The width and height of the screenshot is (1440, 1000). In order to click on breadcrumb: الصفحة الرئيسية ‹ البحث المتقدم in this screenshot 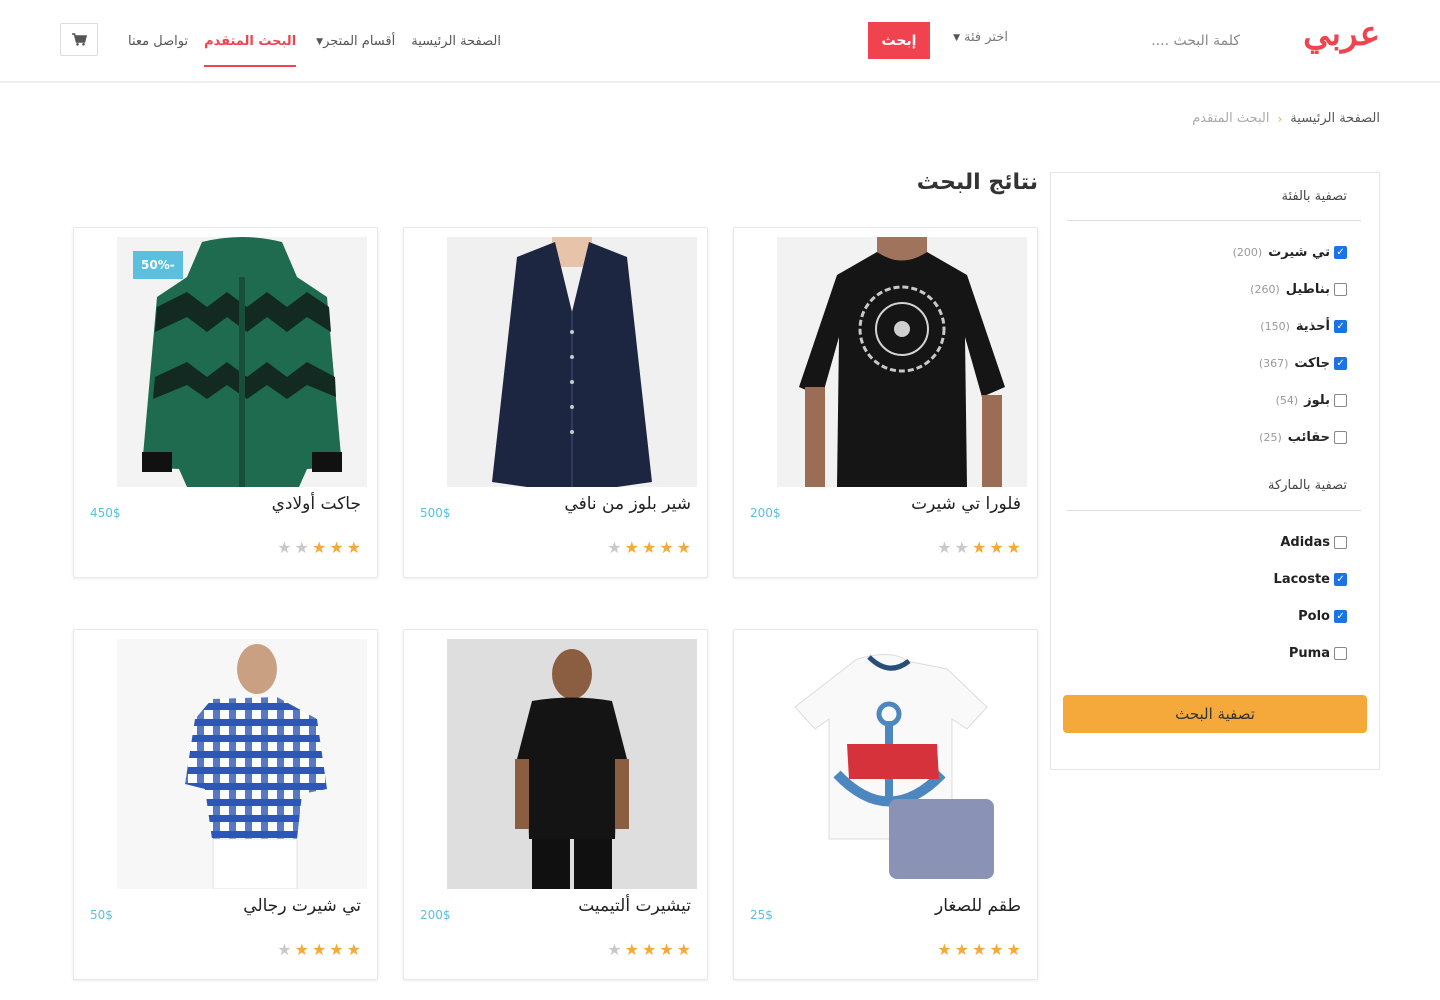, I will do `click(1286, 118)`.